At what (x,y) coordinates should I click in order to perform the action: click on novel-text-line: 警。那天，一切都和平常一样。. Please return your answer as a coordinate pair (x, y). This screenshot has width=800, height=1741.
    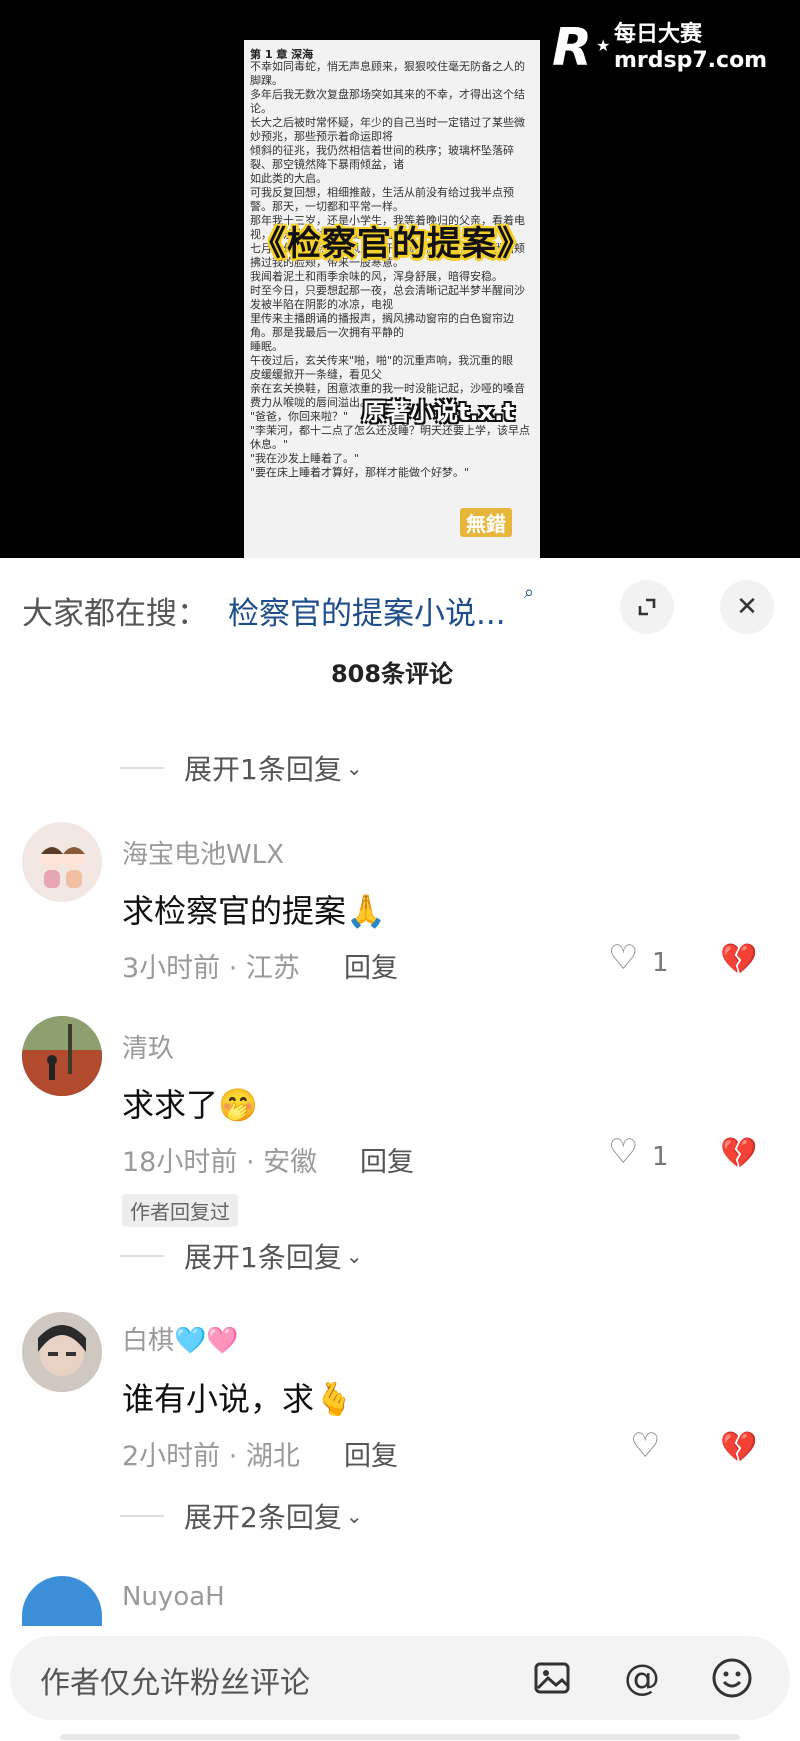
    Looking at the image, I should click on (327, 206).